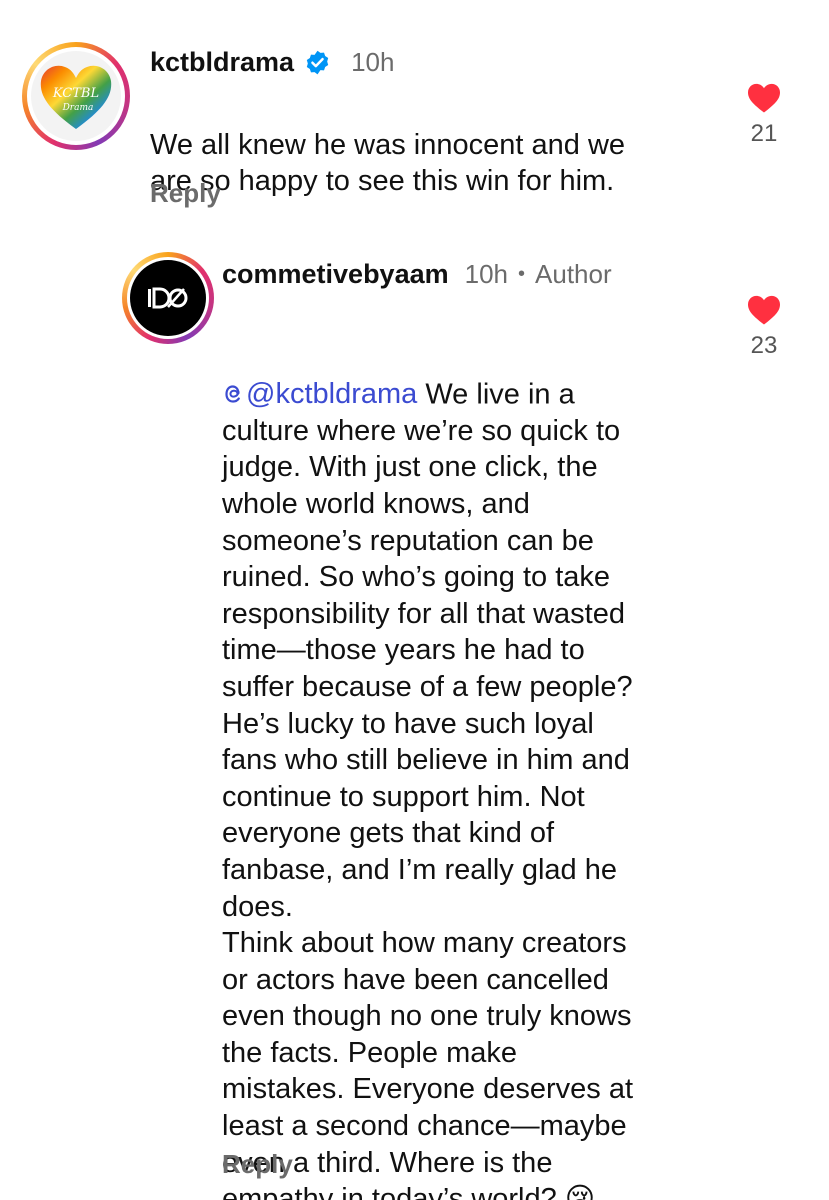 This screenshot has width=829, height=1200. I want to click on rainbow-heart-logo: KCTBL Drama, so click(76, 97).